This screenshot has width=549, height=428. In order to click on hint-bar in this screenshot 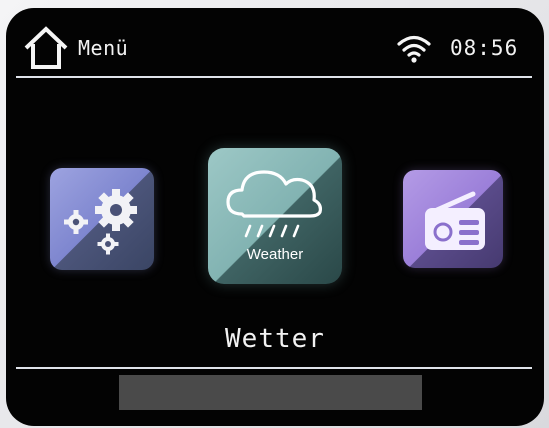, I will do `click(270, 392)`.